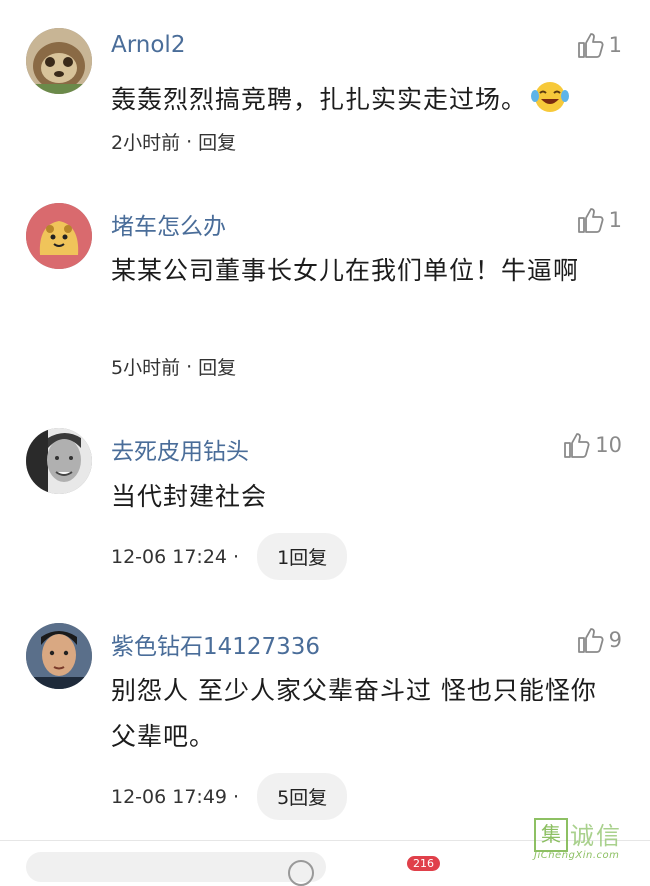  Describe the element at coordinates (169, 556) in the screenshot. I see `timestamp: 12-06 17:24` at that location.